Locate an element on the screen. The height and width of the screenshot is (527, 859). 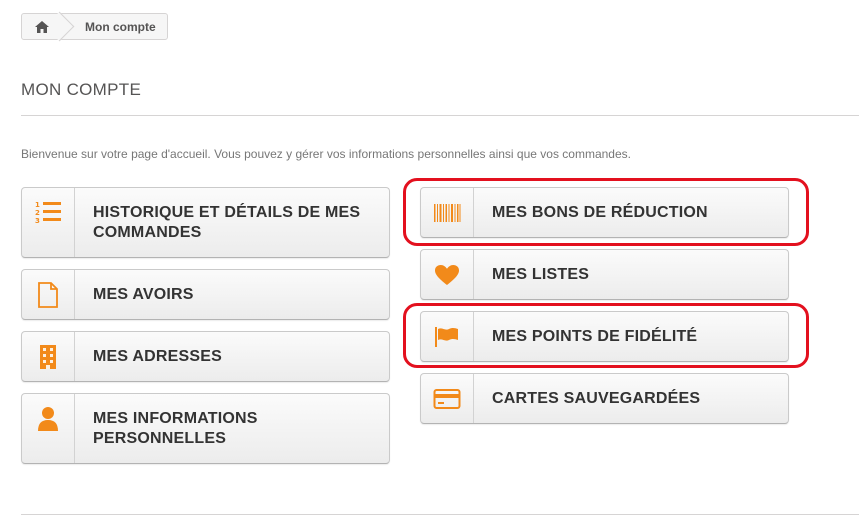
heart-icon is located at coordinates (447, 274).